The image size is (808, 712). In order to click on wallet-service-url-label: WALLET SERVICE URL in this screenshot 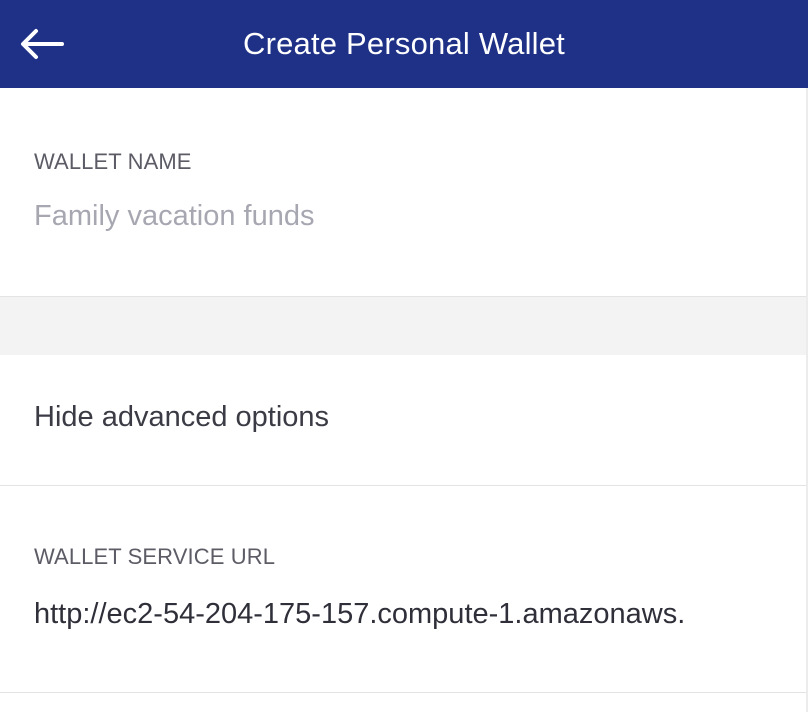, I will do `click(155, 556)`.